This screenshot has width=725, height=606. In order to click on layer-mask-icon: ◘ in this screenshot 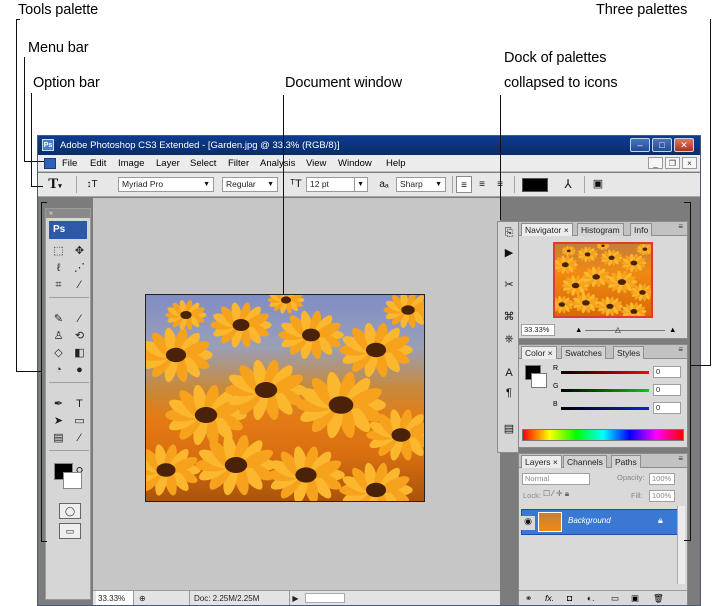, I will do `click(569, 598)`.